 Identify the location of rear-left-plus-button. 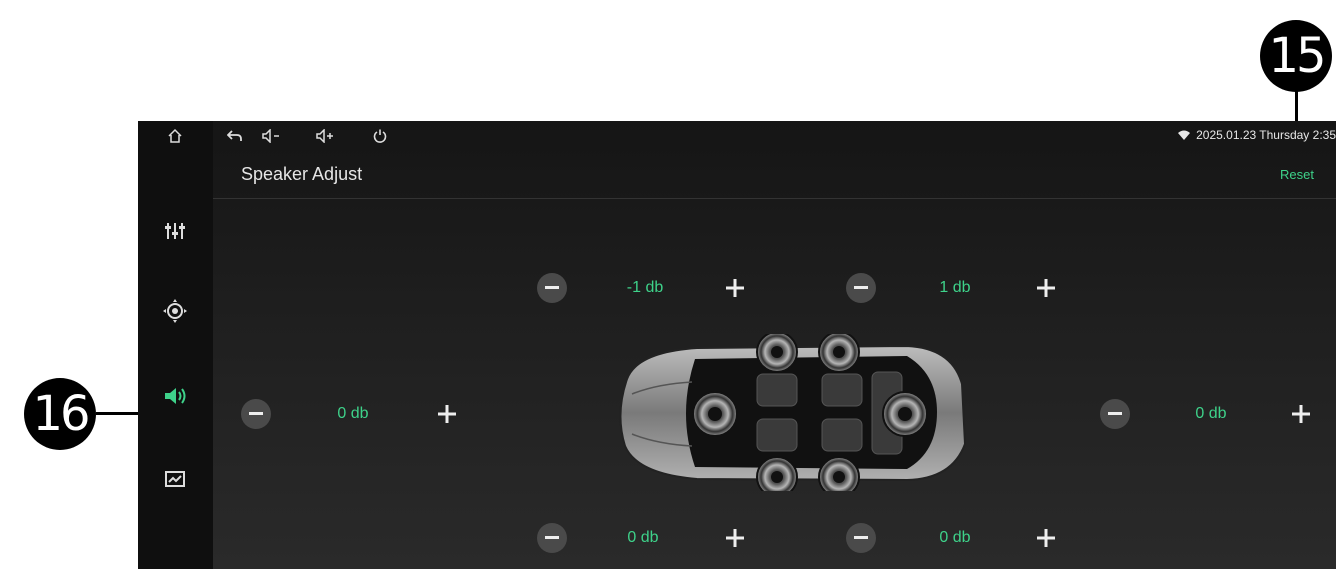
(735, 538).